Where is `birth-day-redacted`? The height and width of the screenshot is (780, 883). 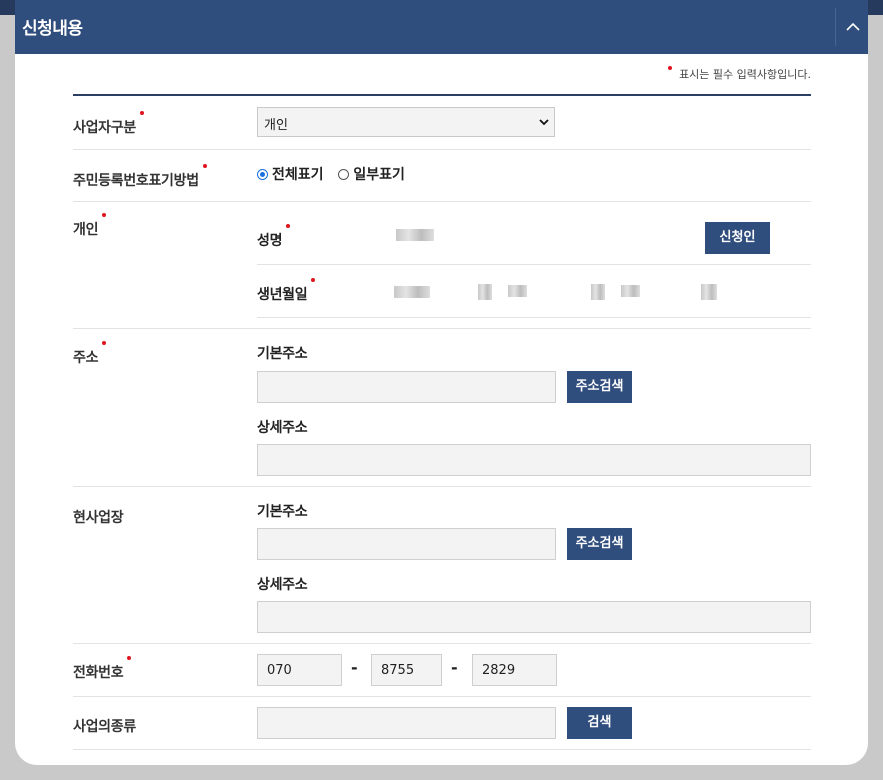 birth-day-redacted is located at coordinates (630, 291).